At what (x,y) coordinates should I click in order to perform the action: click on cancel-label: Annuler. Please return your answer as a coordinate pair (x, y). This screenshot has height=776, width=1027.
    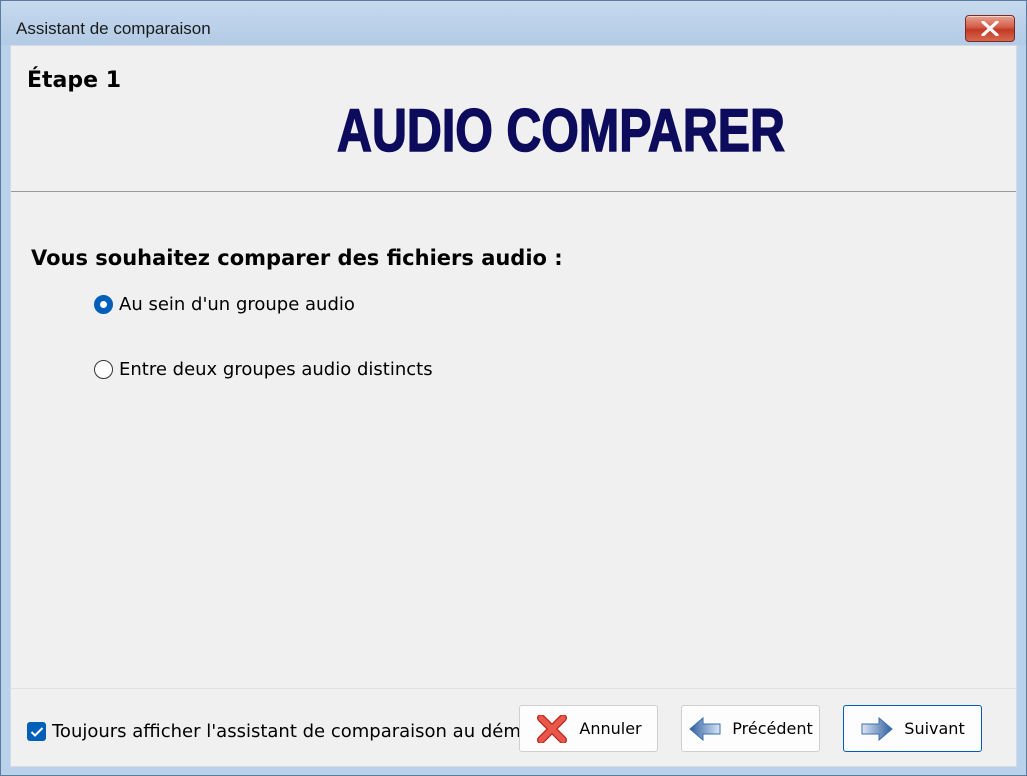
    Looking at the image, I should click on (610, 728).